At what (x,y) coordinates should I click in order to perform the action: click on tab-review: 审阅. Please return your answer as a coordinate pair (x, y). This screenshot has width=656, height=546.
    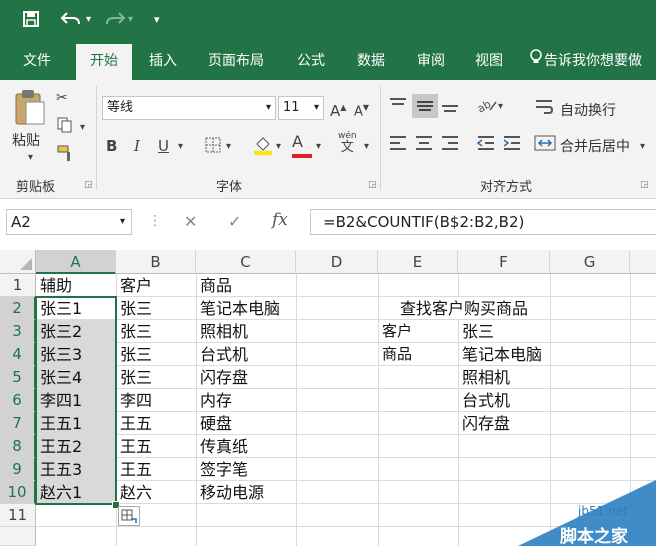
    Looking at the image, I should click on (431, 62).